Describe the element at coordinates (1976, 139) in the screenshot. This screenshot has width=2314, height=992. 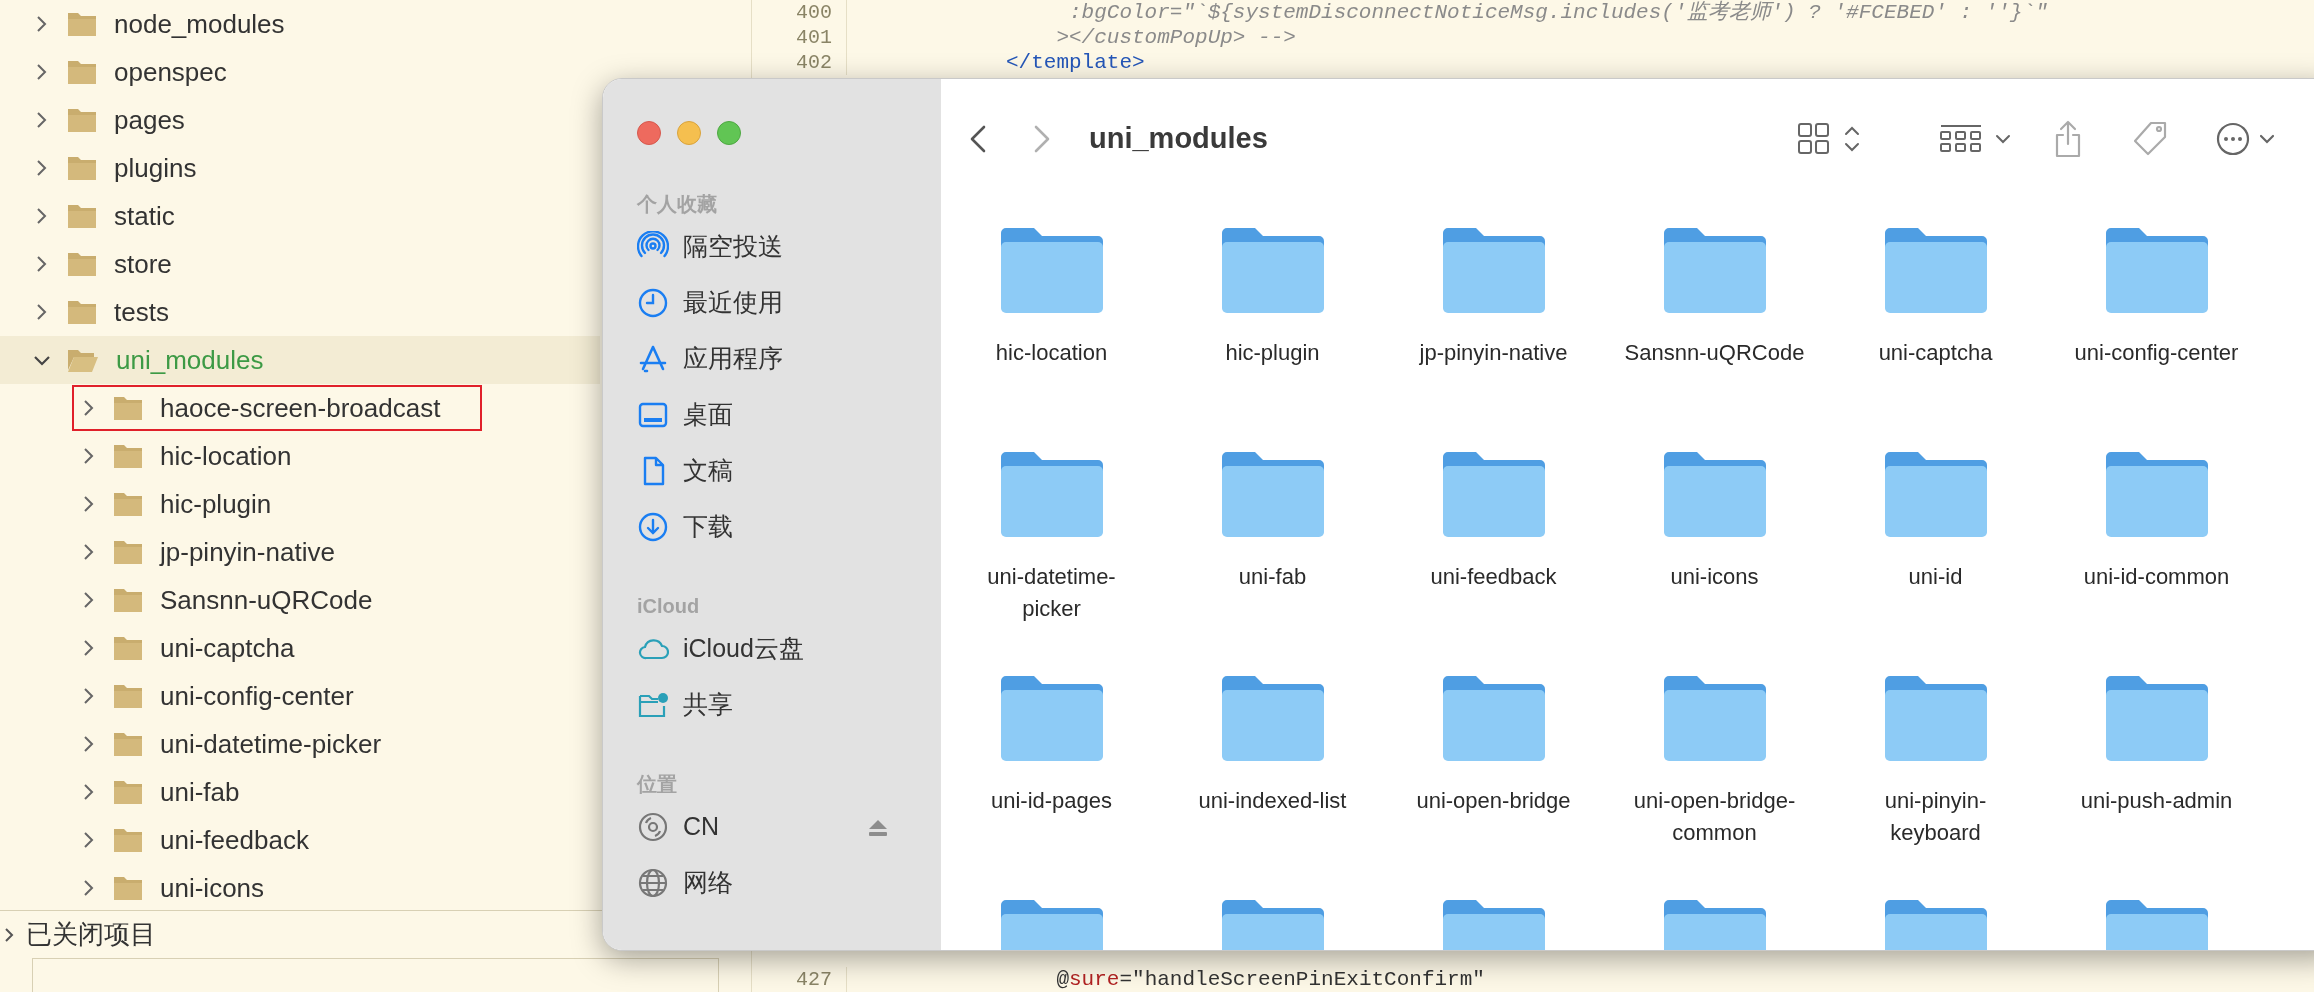
I see `group-icon` at that location.